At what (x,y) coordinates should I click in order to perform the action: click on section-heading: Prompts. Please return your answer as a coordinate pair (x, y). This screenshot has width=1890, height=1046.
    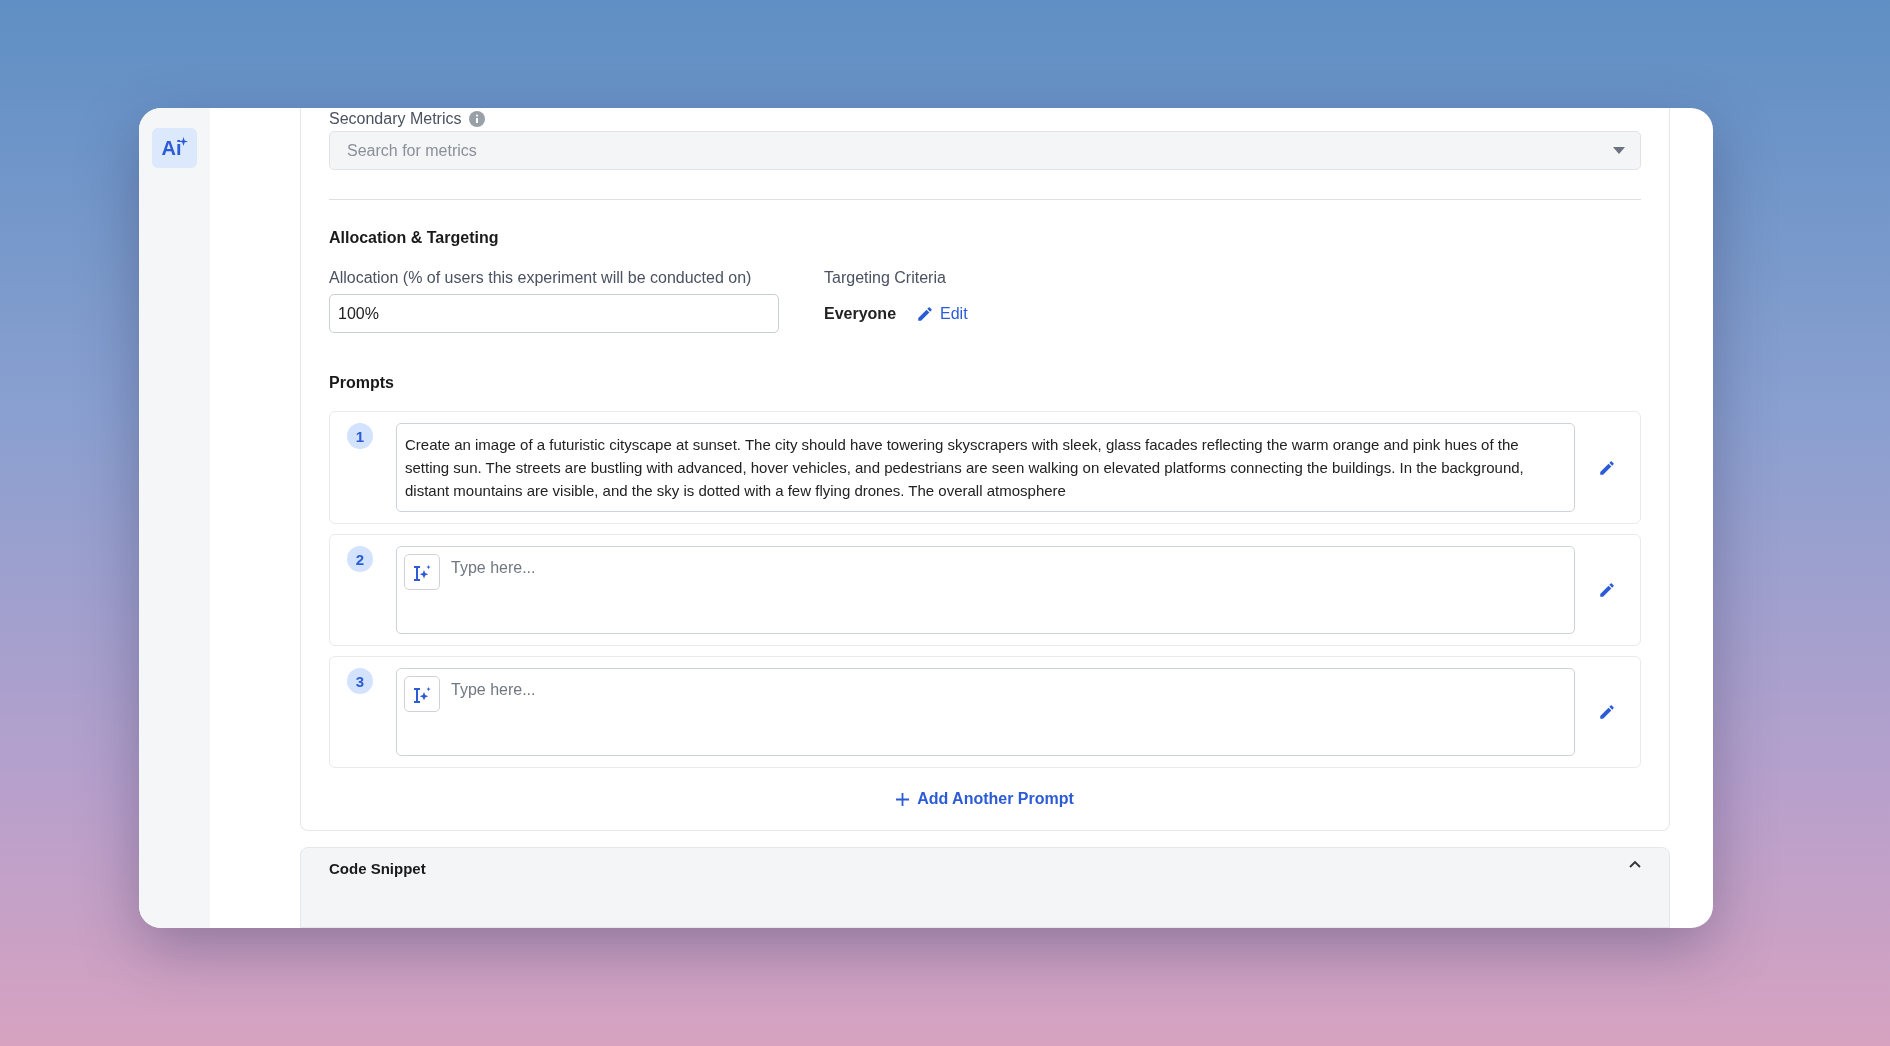
    Looking at the image, I should click on (362, 383).